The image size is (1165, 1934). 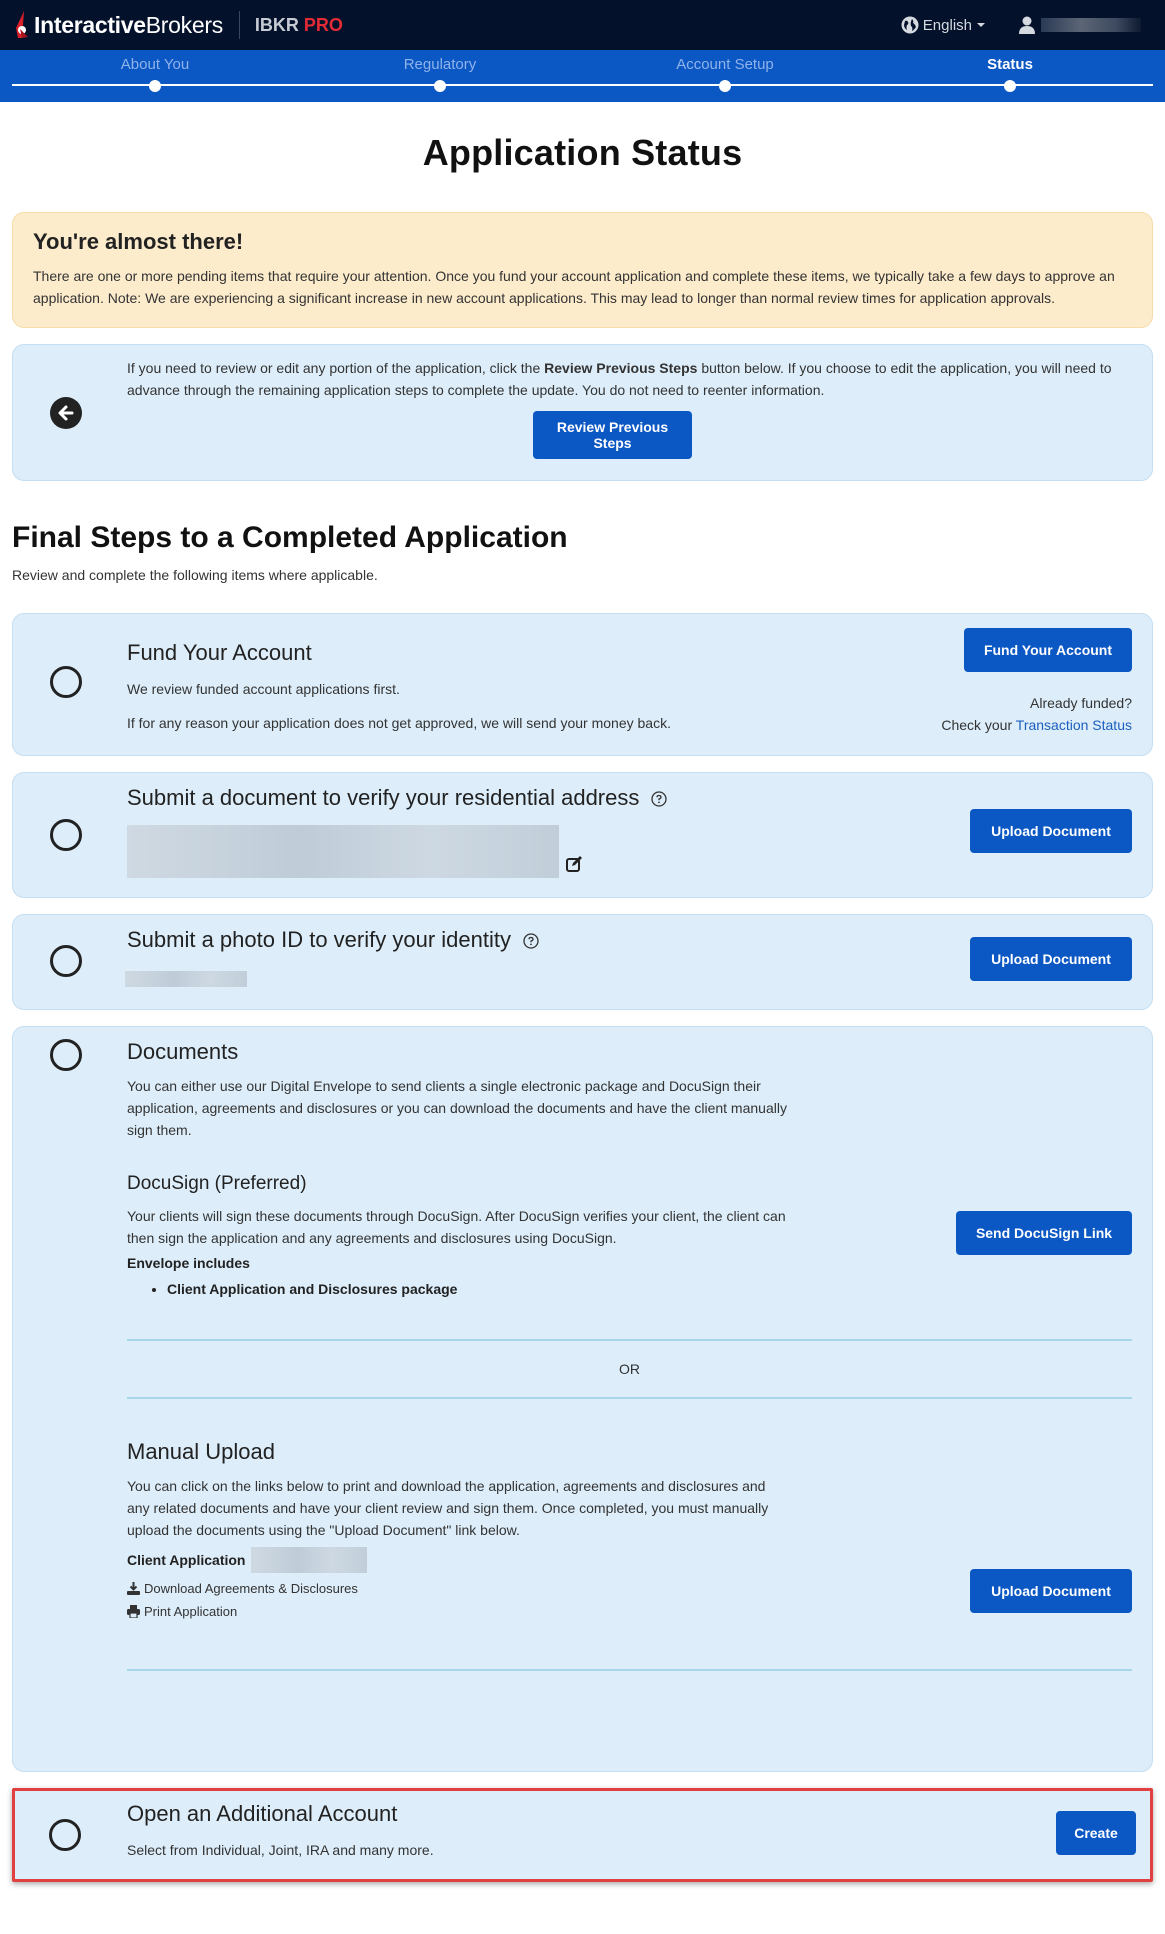 What do you see at coordinates (188, 1263) in the screenshot?
I see `envelope-title: Envelope includes` at bounding box center [188, 1263].